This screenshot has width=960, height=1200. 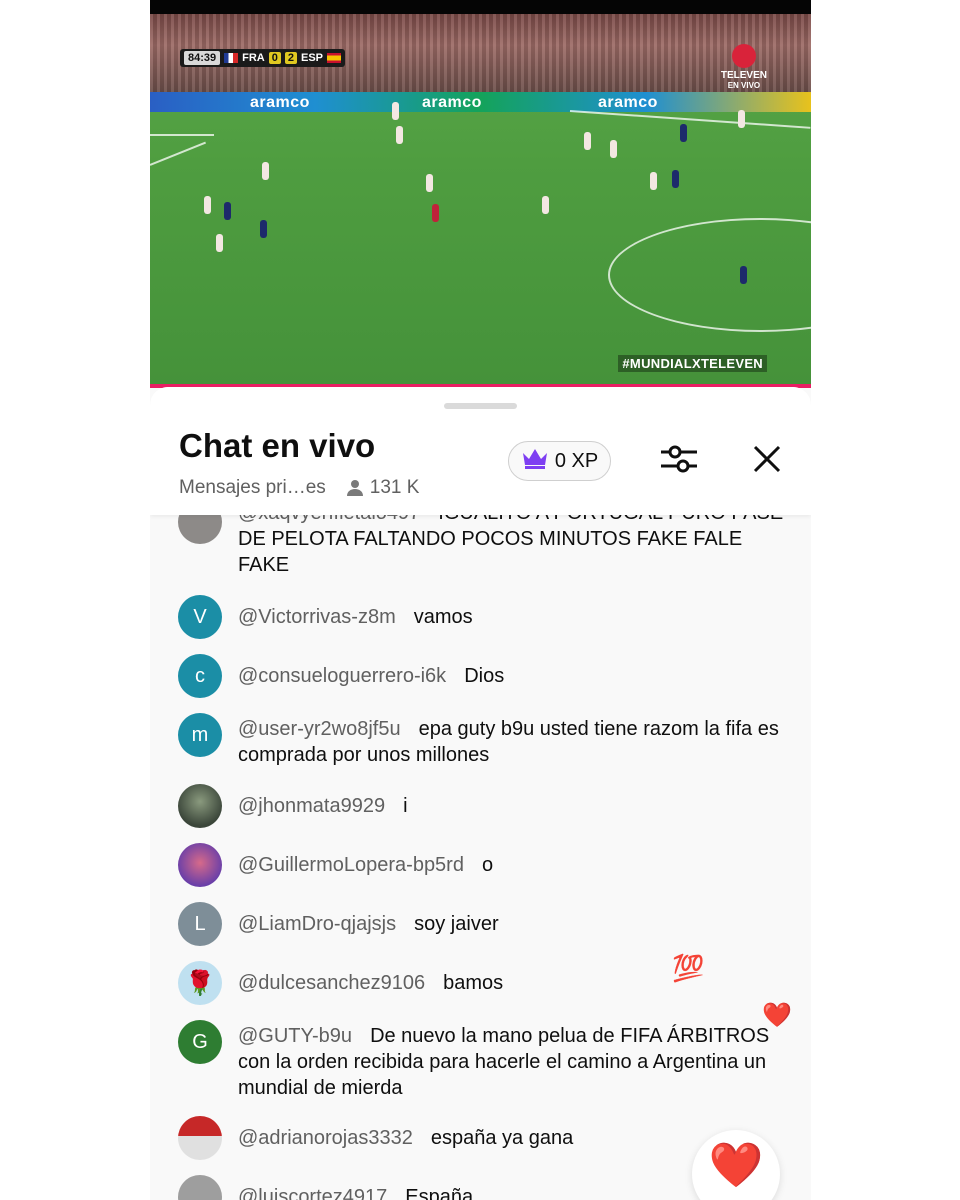 I want to click on home-team: FRA, so click(x=253, y=58).